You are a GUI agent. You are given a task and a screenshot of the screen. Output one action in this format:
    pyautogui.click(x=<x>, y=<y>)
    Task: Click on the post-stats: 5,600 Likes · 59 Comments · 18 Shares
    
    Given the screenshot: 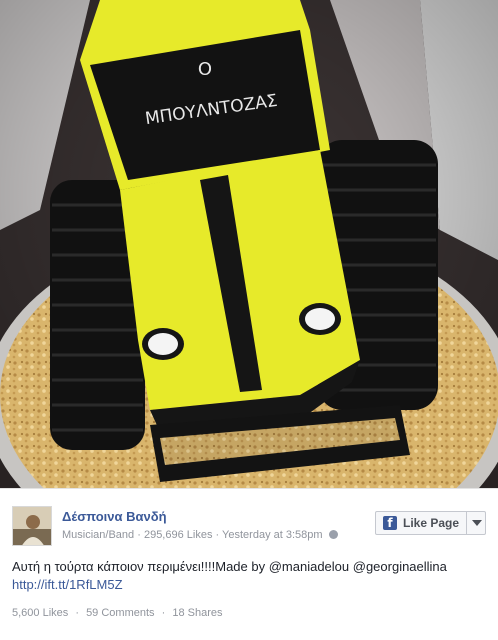 What is the action you would take?
    pyautogui.click(x=117, y=613)
    